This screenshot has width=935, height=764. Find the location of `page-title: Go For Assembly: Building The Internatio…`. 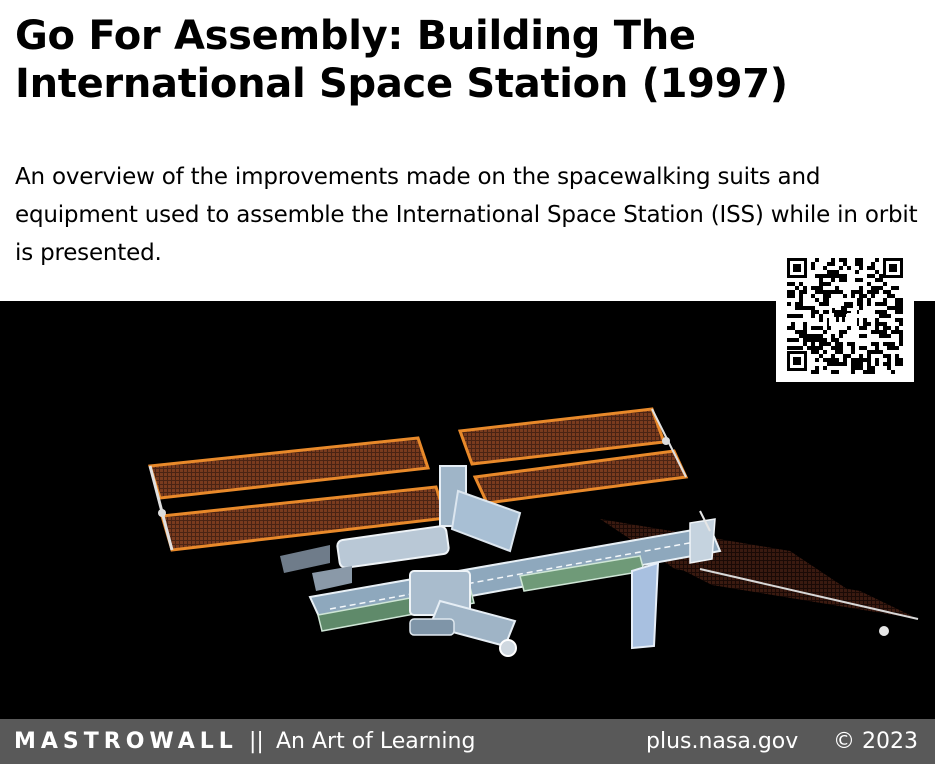

page-title: Go For Assembly: Building The Internatio… is located at coordinates (401, 60).